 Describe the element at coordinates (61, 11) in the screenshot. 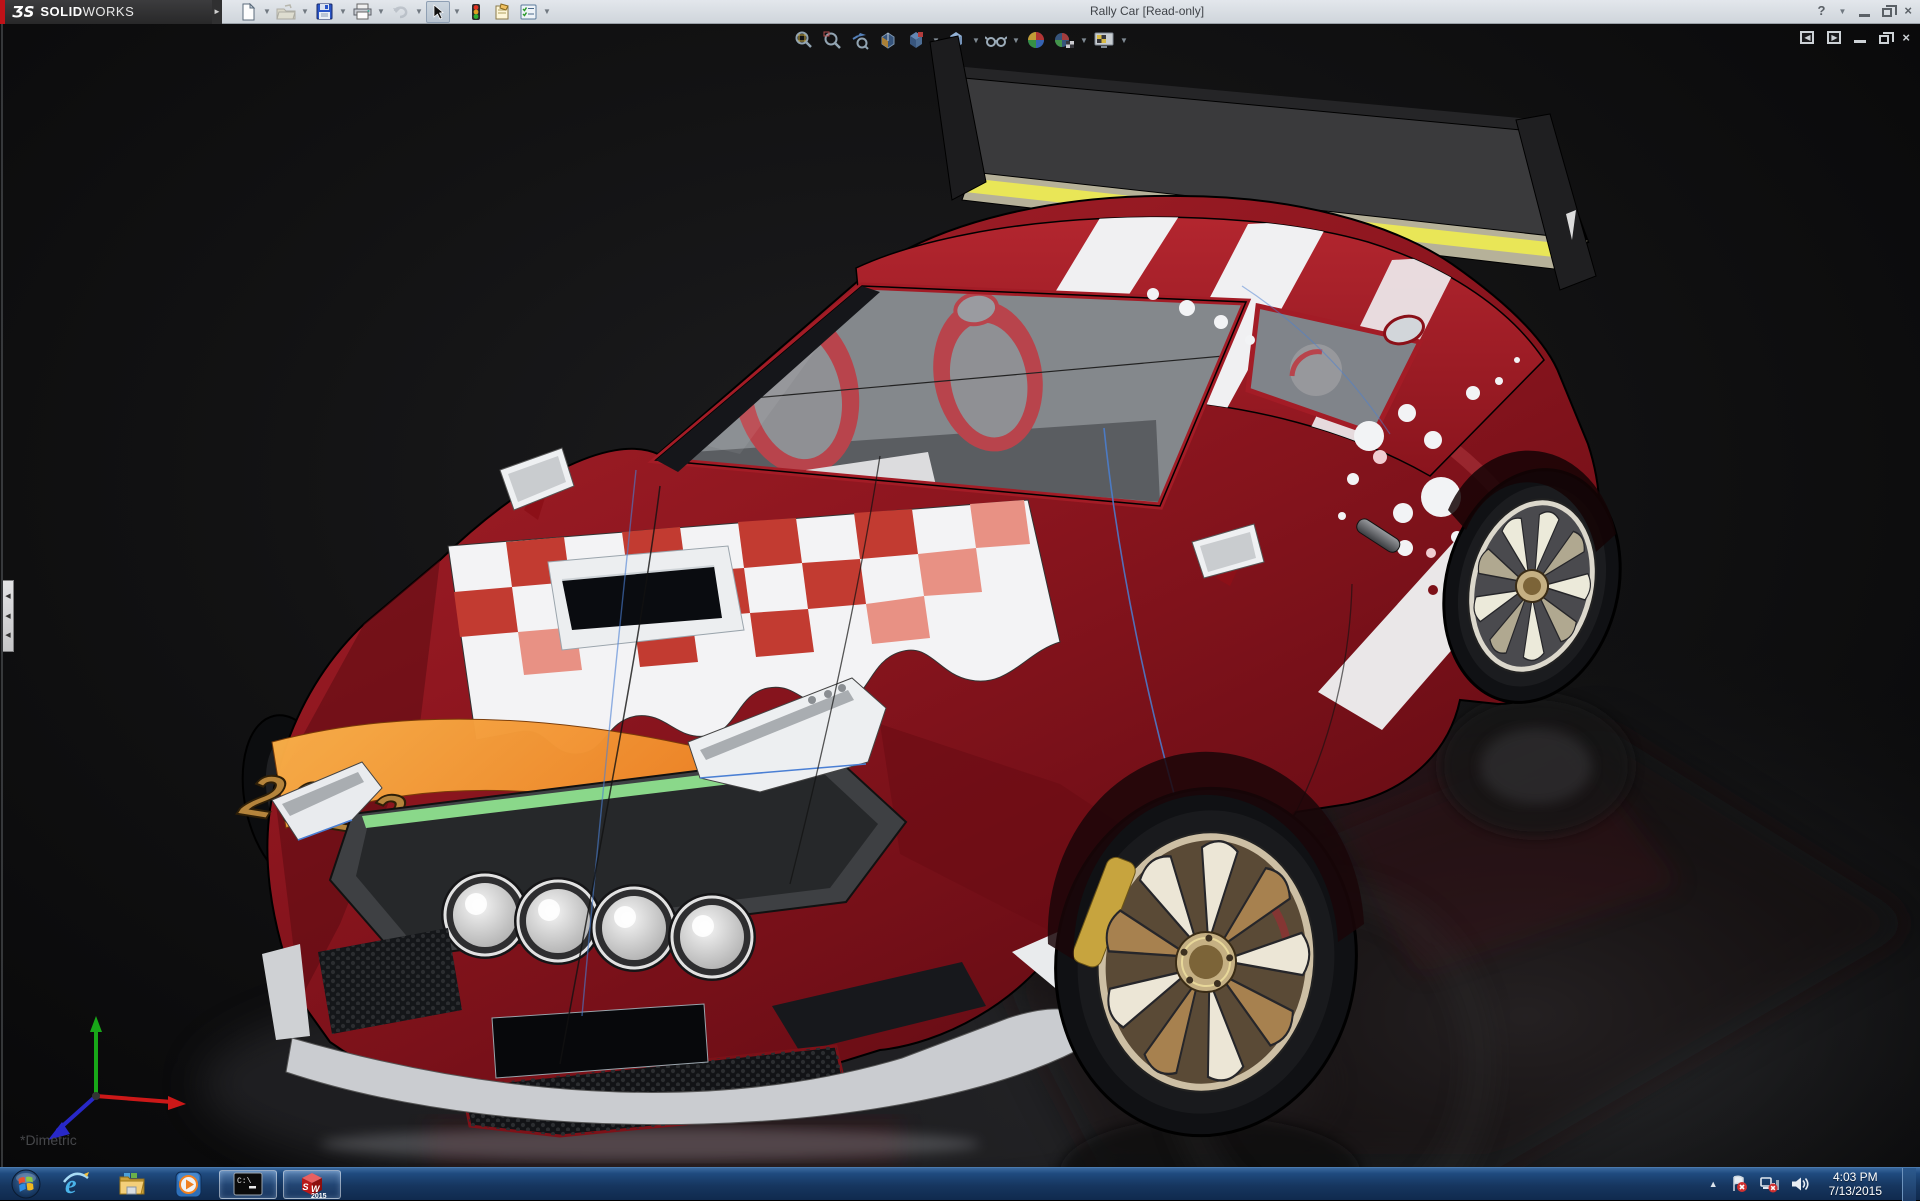

I see `brand-bold: SOLID` at that location.